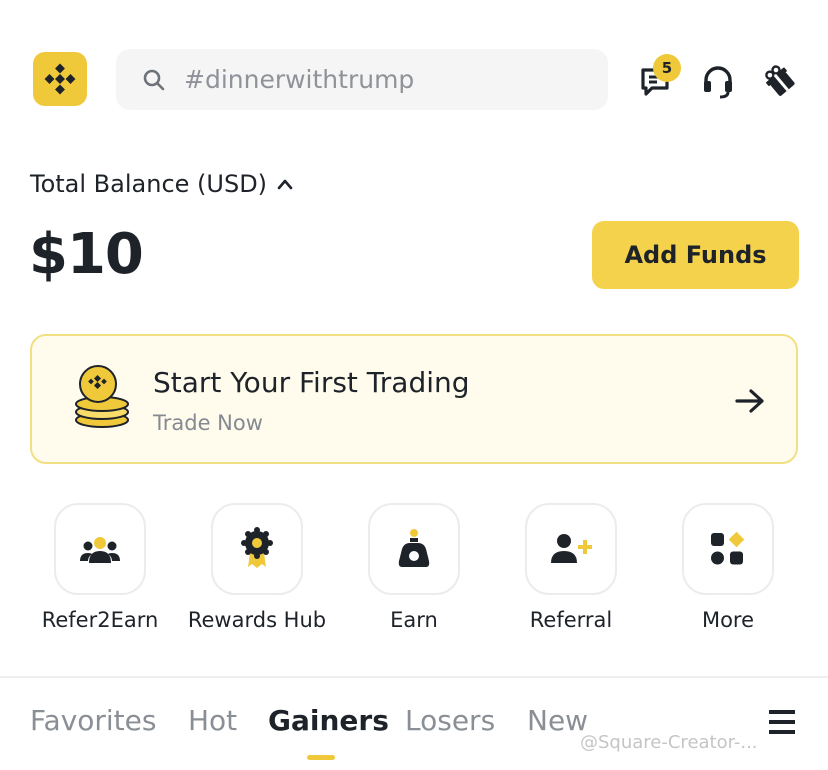 Image resolution: width=828 pixels, height=770 pixels. Describe the element at coordinates (285, 184) in the screenshot. I see `chevron-up-icon` at that location.